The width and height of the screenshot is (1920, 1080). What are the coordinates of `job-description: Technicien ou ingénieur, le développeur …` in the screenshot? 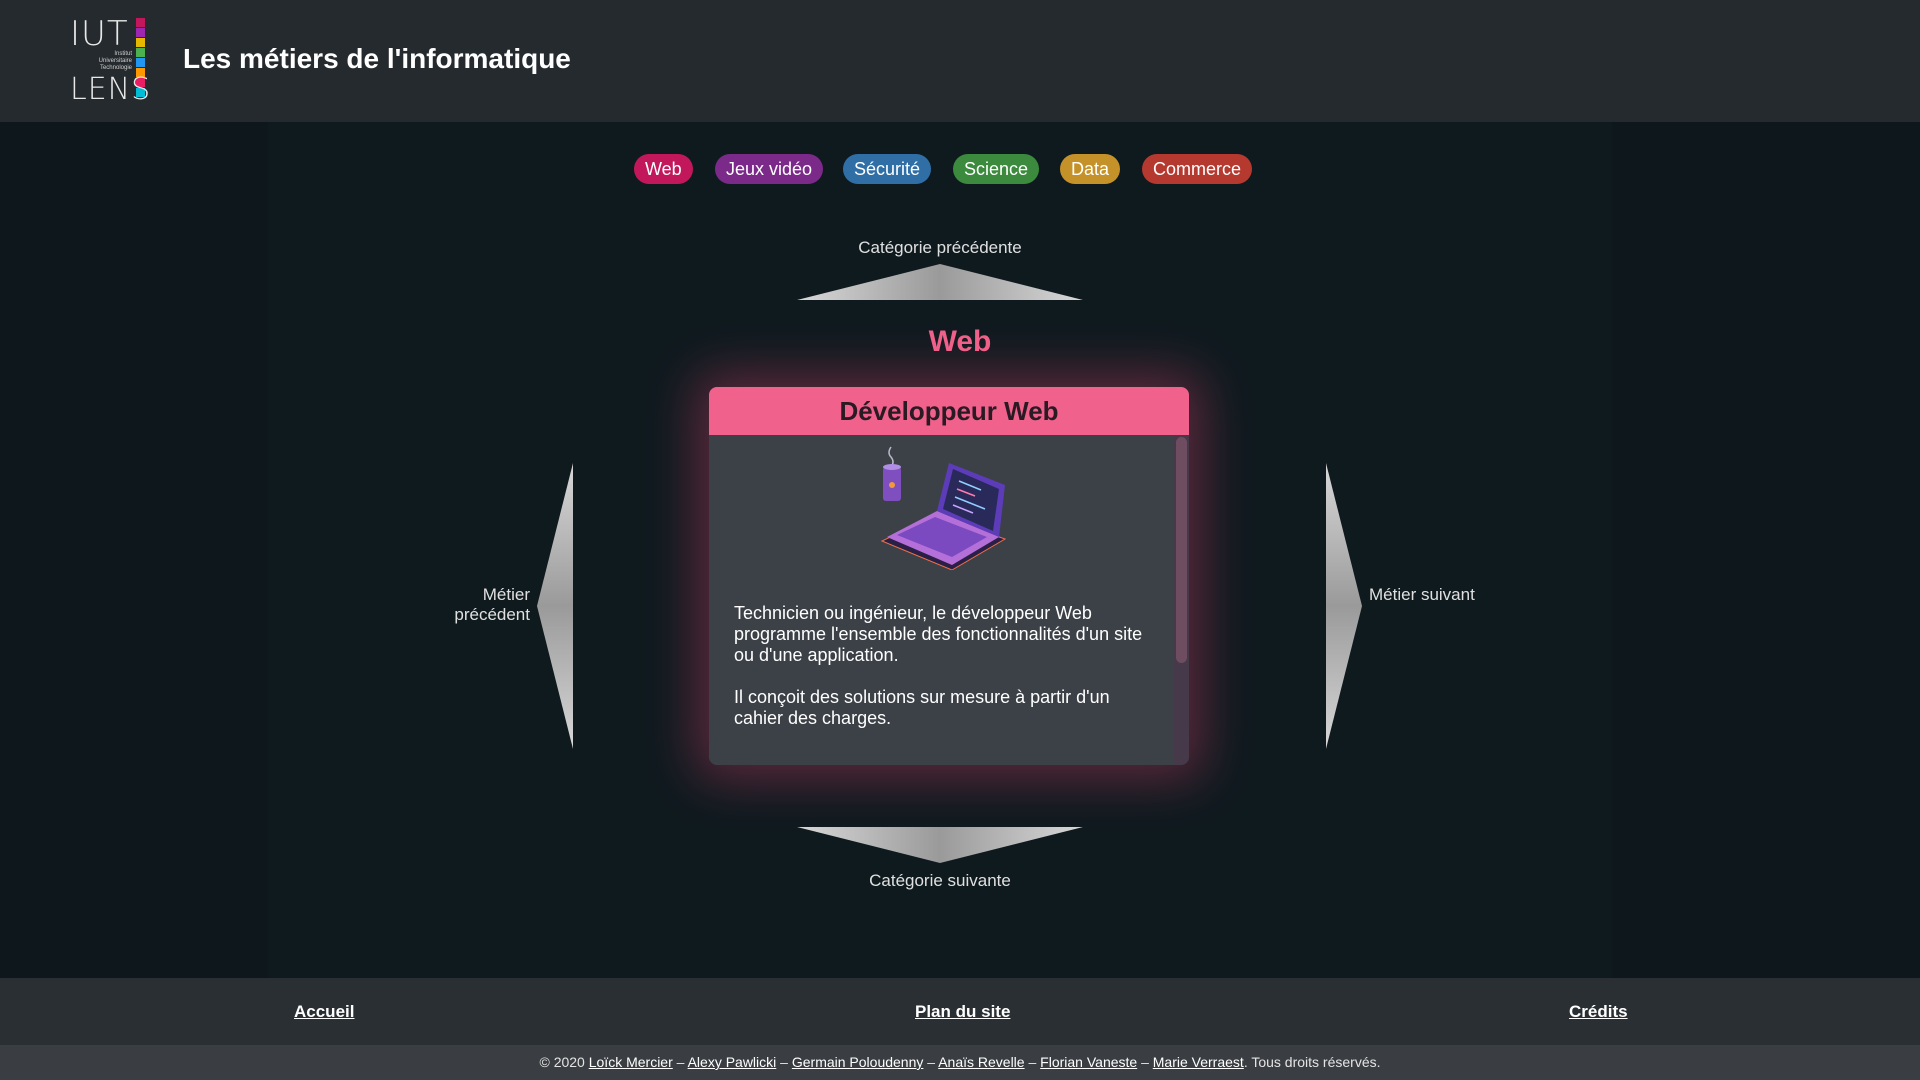 It's located at (944, 676).